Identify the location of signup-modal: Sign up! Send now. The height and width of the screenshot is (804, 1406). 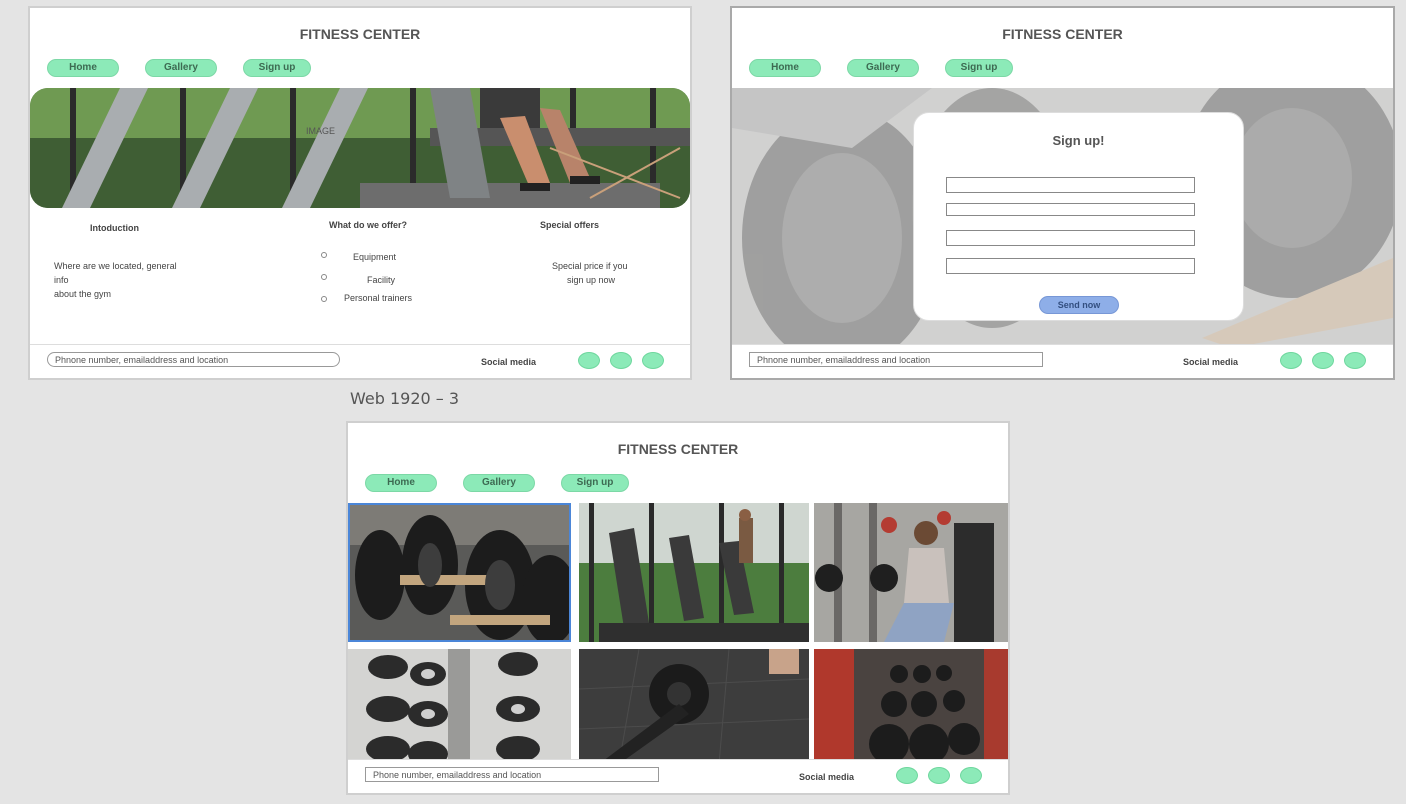
(1078, 216).